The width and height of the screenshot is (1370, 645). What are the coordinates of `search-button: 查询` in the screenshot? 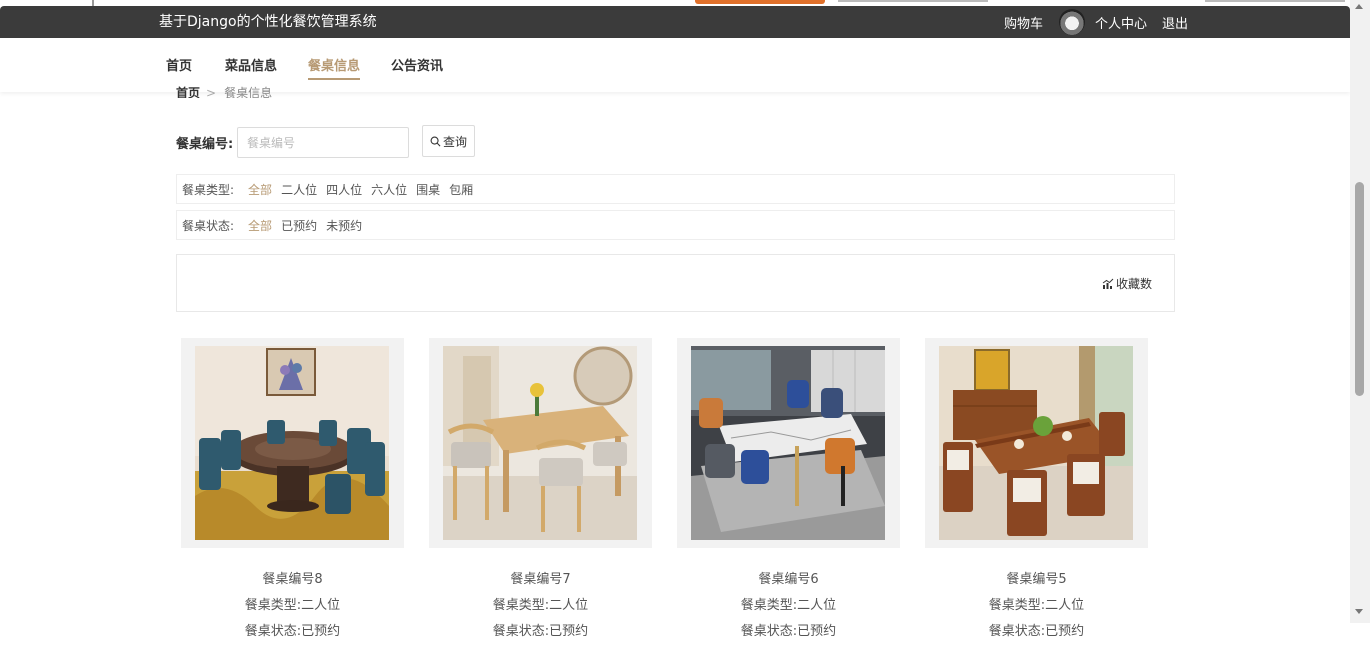 It's located at (448, 141).